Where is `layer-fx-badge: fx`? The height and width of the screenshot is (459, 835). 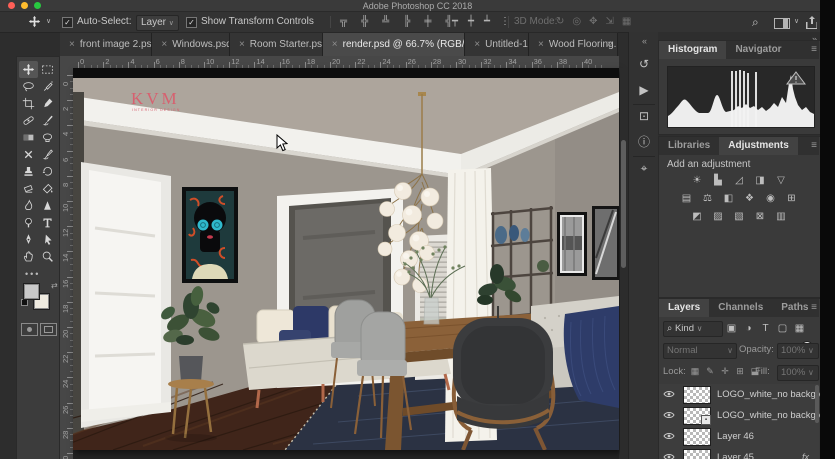 layer-fx-badge: fx is located at coordinates (805, 455).